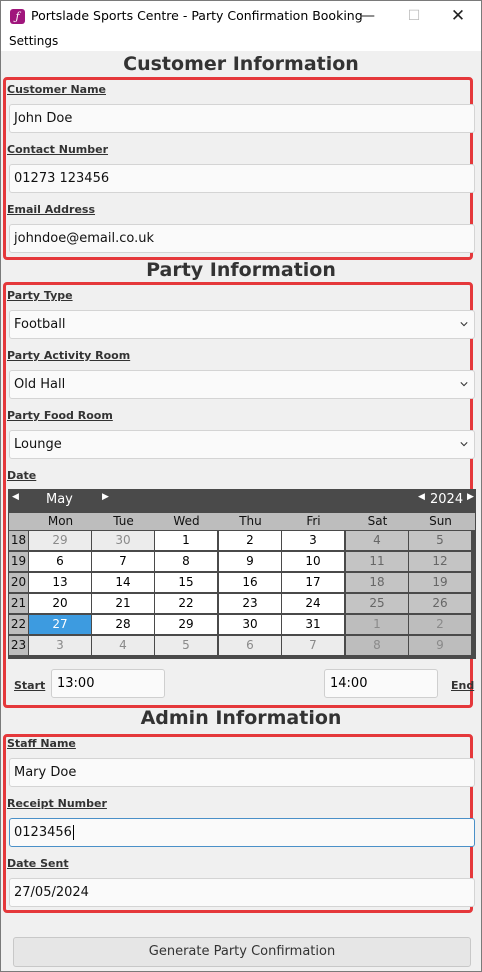 The width and height of the screenshot is (482, 972). What do you see at coordinates (377, 603) in the screenshot?
I see `calendar-day: 25` at bounding box center [377, 603].